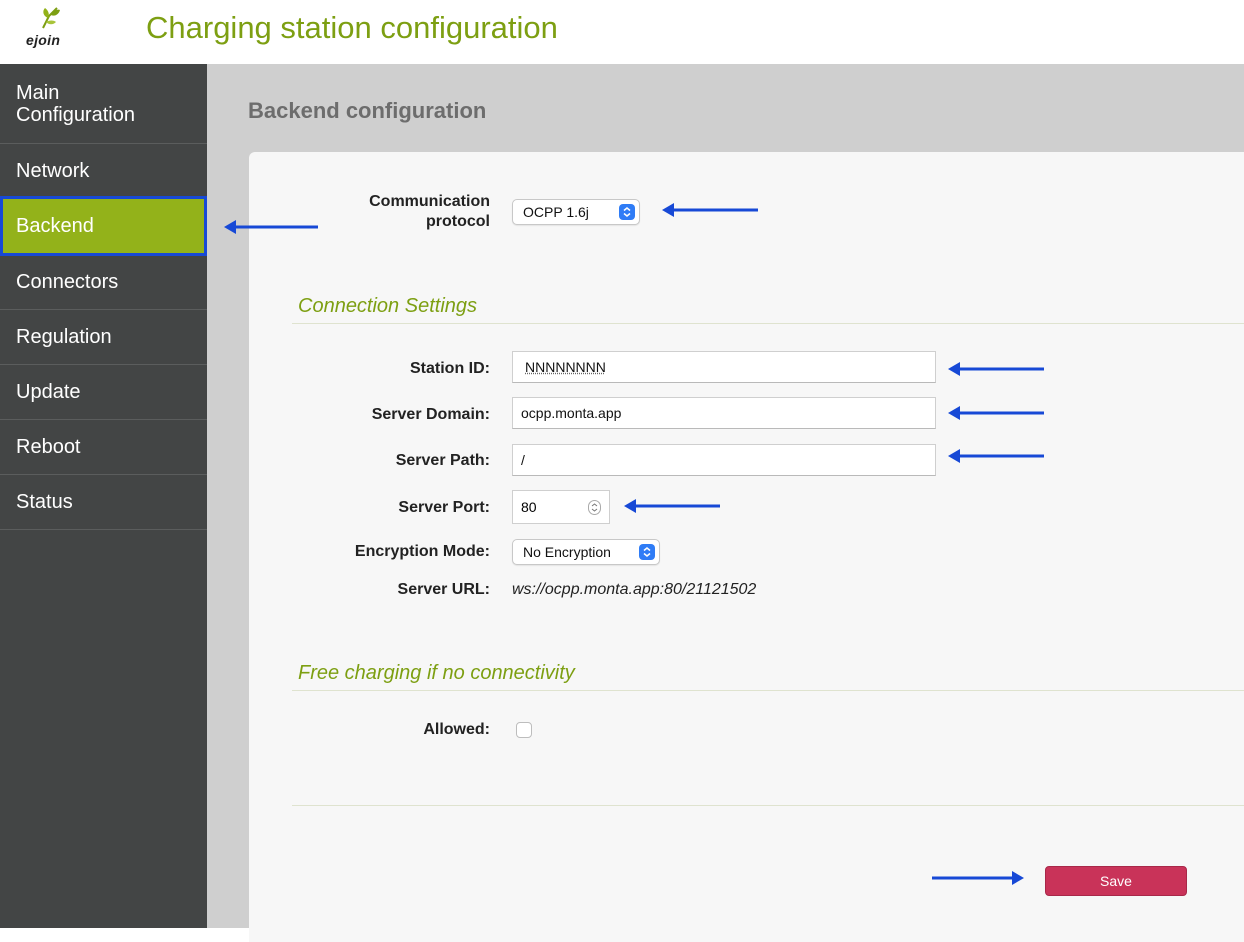 The height and width of the screenshot is (942, 1244). I want to click on allowed-label: Allowed:, so click(395, 730).